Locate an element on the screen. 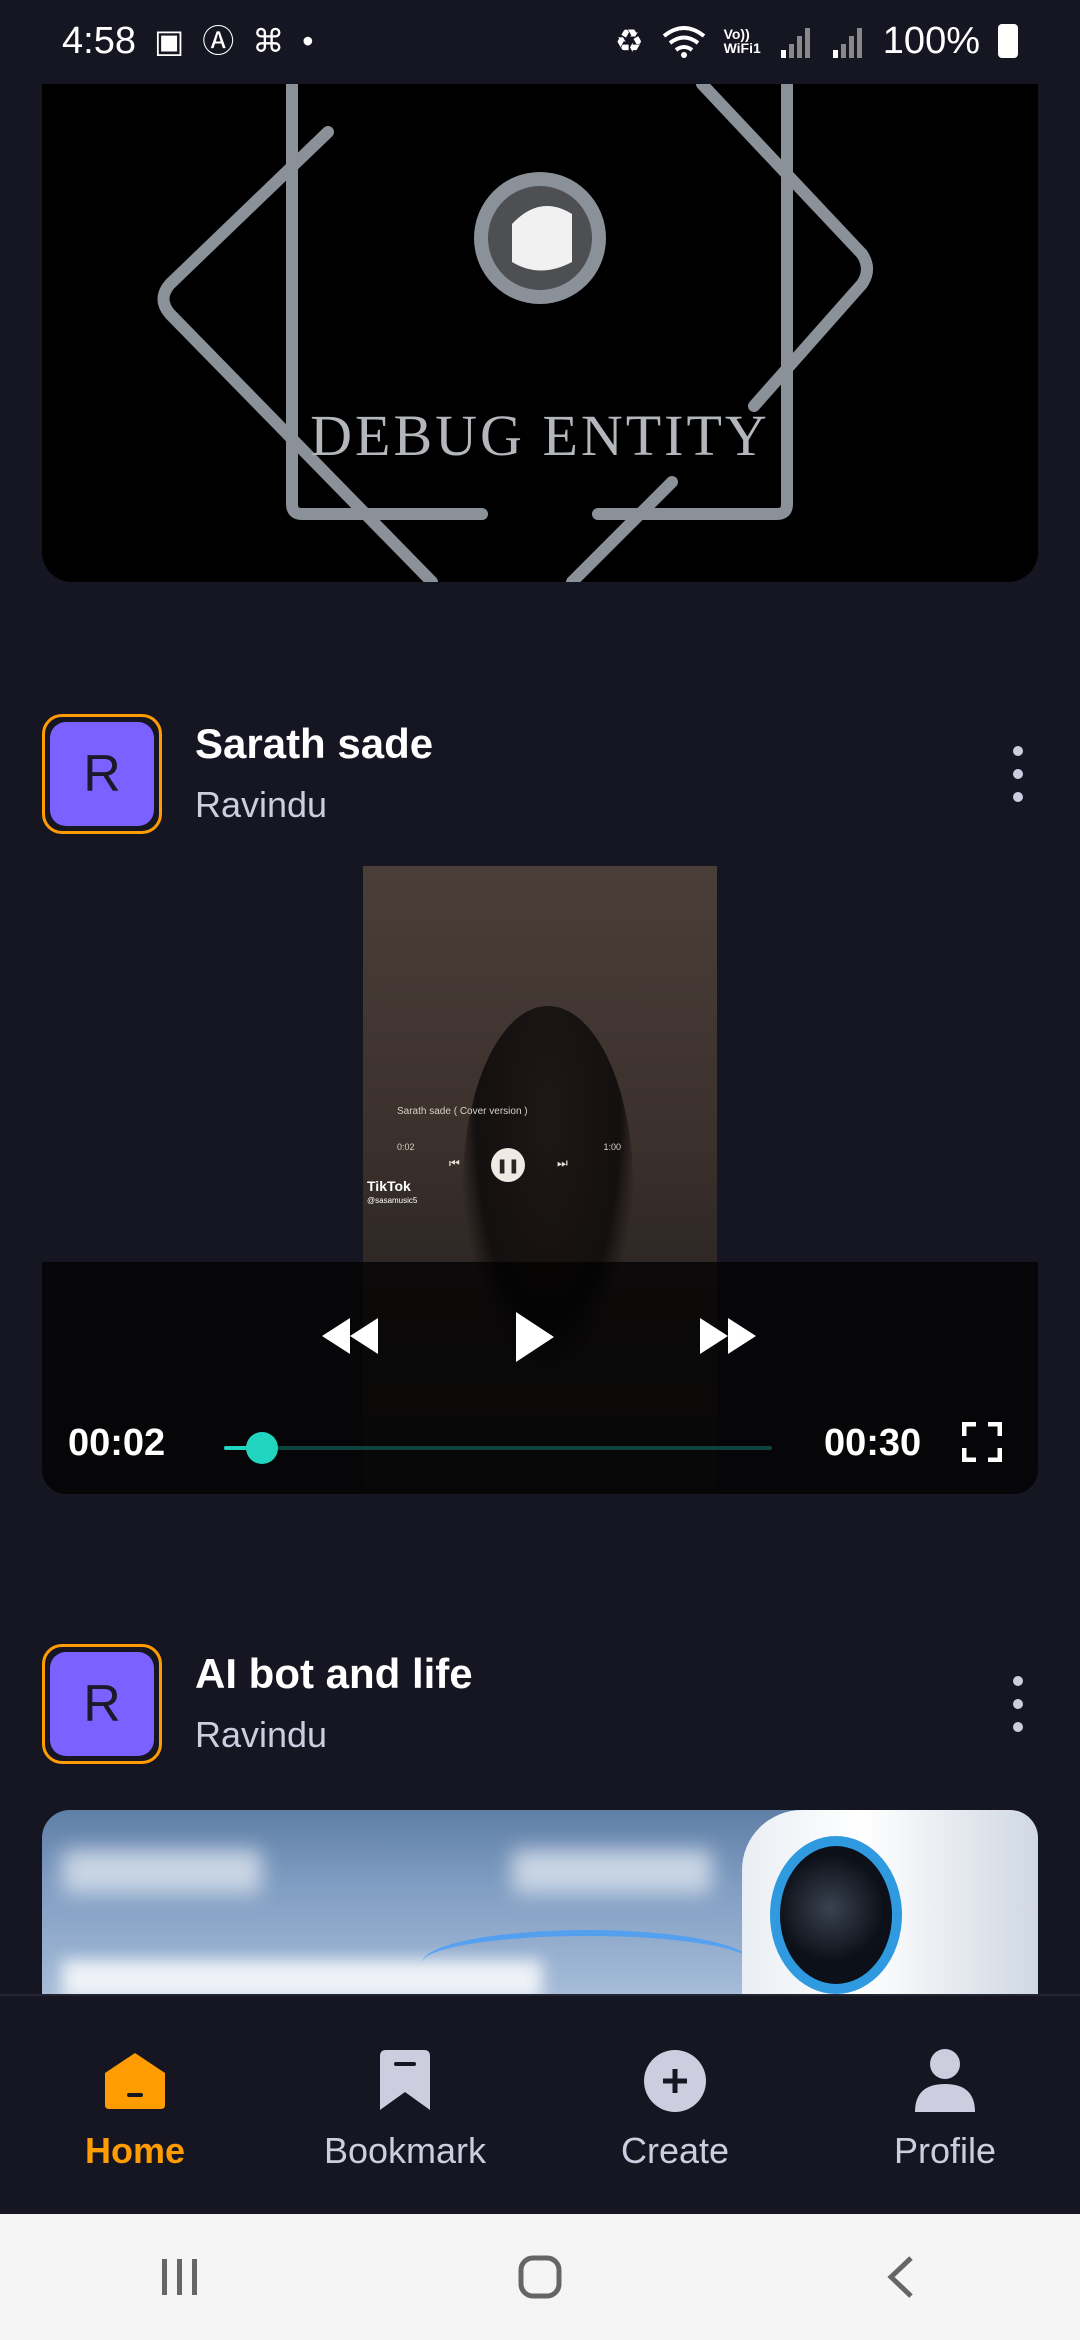 This screenshot has width=1080, height=2340. app-a-icon: Ⓐ is located at coordinates (218, 41).